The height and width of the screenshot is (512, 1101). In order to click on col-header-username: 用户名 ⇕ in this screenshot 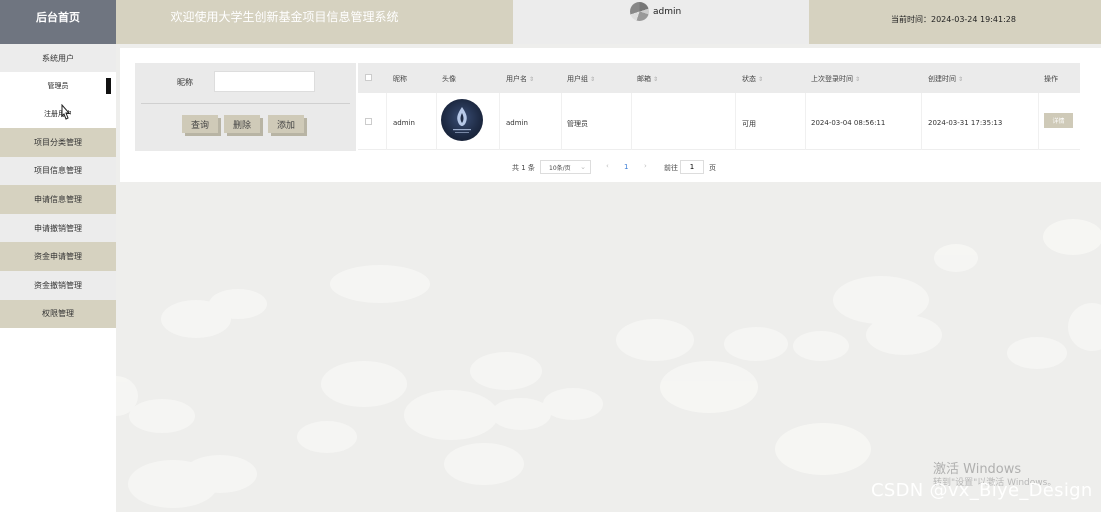, I will do `click(520, 79)`.